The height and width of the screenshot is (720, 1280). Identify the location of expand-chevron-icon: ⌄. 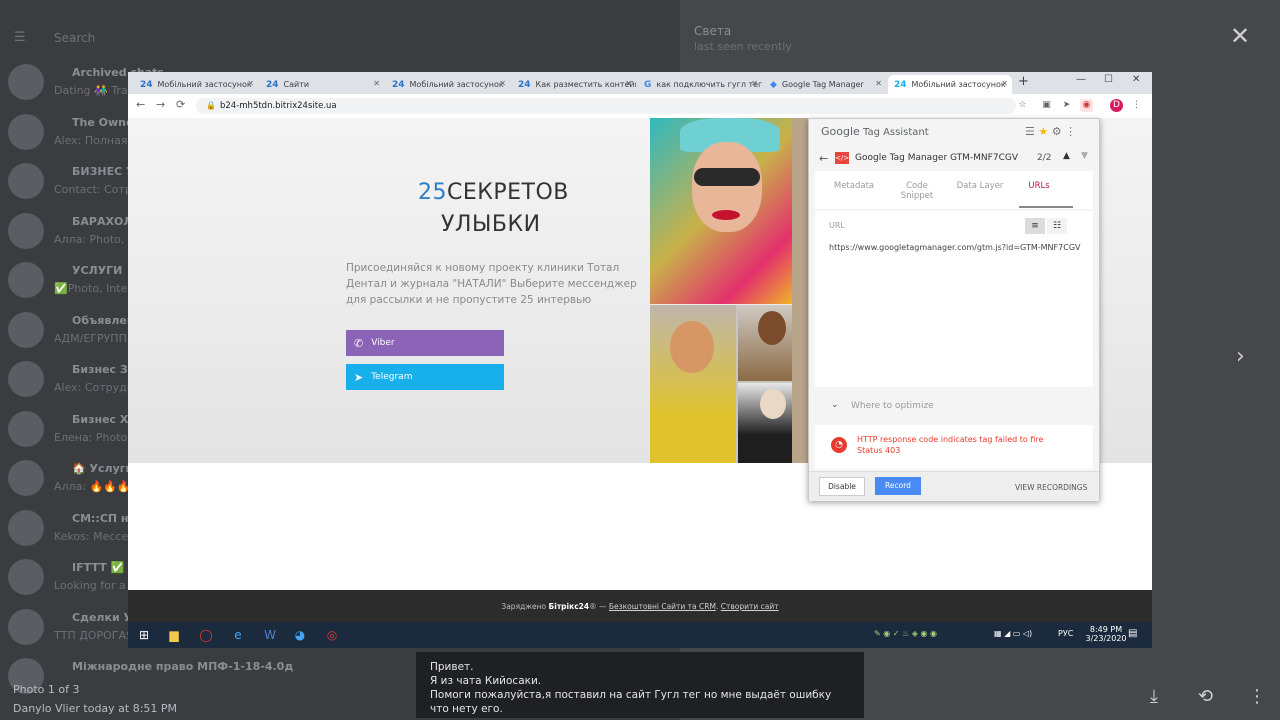
(835, 405).